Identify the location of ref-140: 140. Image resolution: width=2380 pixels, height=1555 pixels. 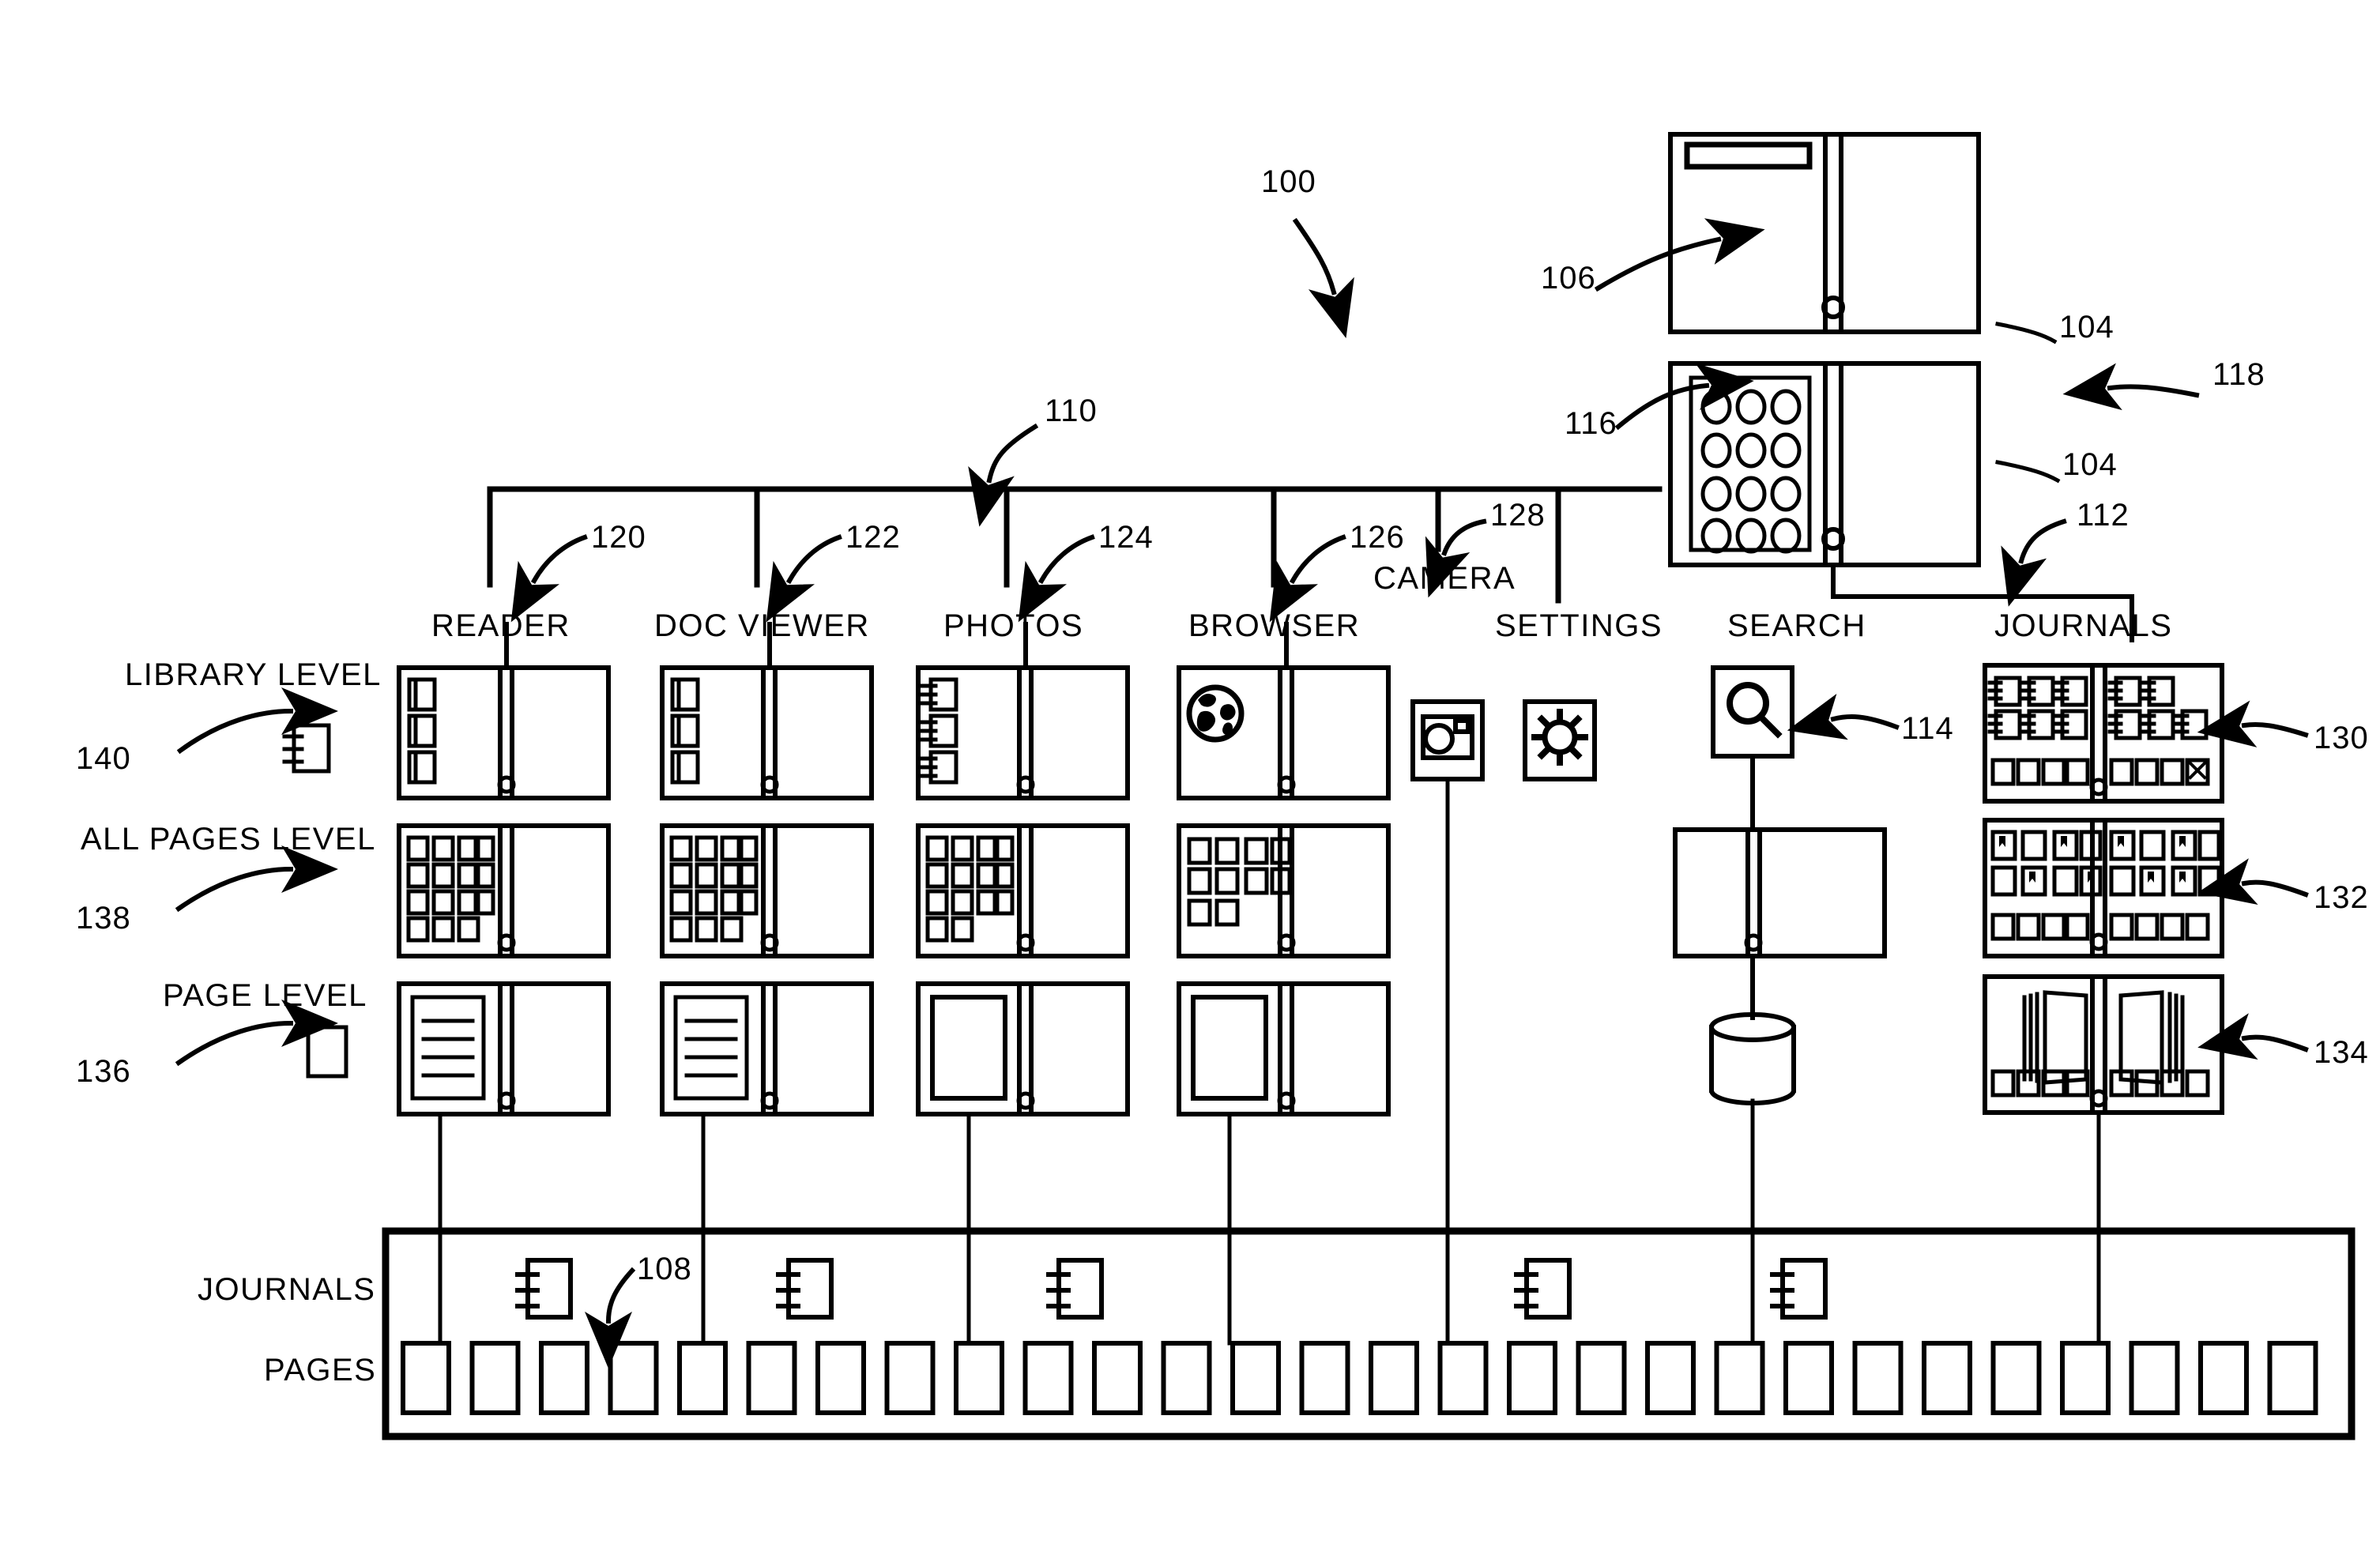
(103, 758).